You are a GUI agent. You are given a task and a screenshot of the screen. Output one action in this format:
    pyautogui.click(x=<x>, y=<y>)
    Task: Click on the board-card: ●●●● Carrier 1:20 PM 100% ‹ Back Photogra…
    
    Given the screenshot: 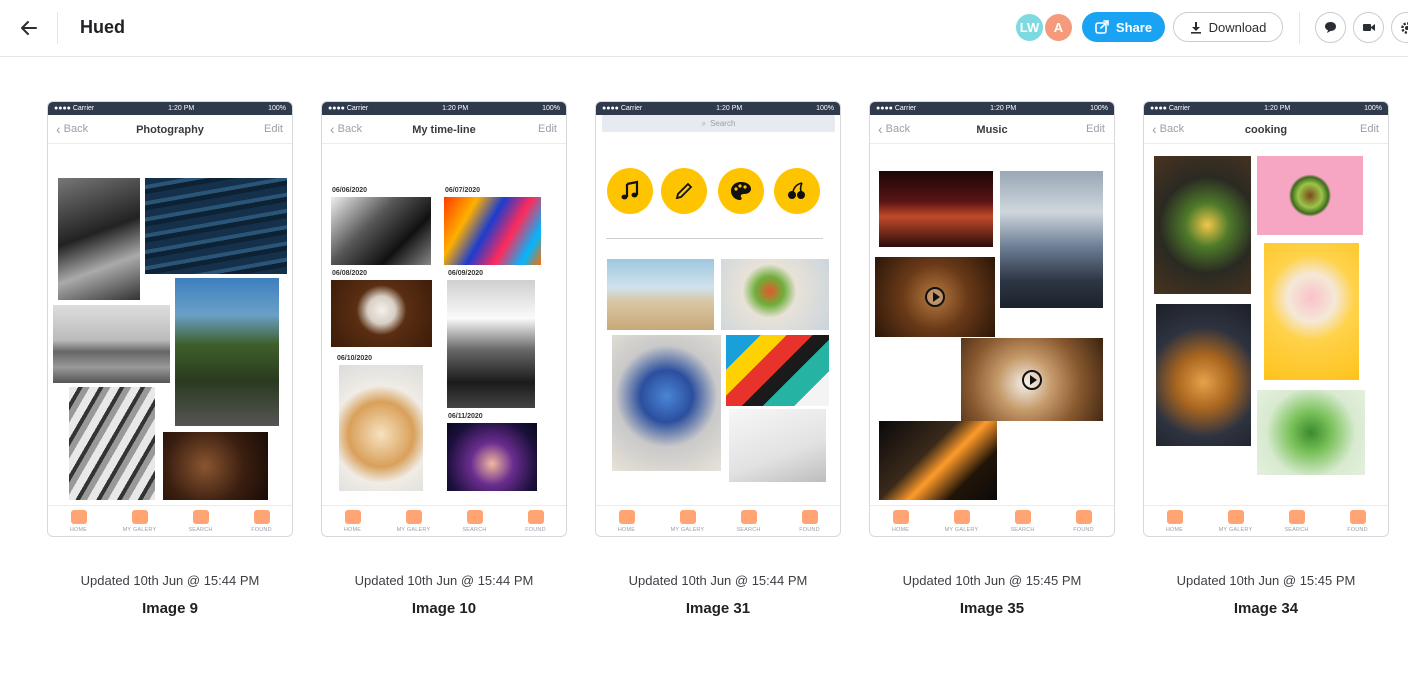 What is the action you would take?
    pyautogui.click(x=170, y=359)
    